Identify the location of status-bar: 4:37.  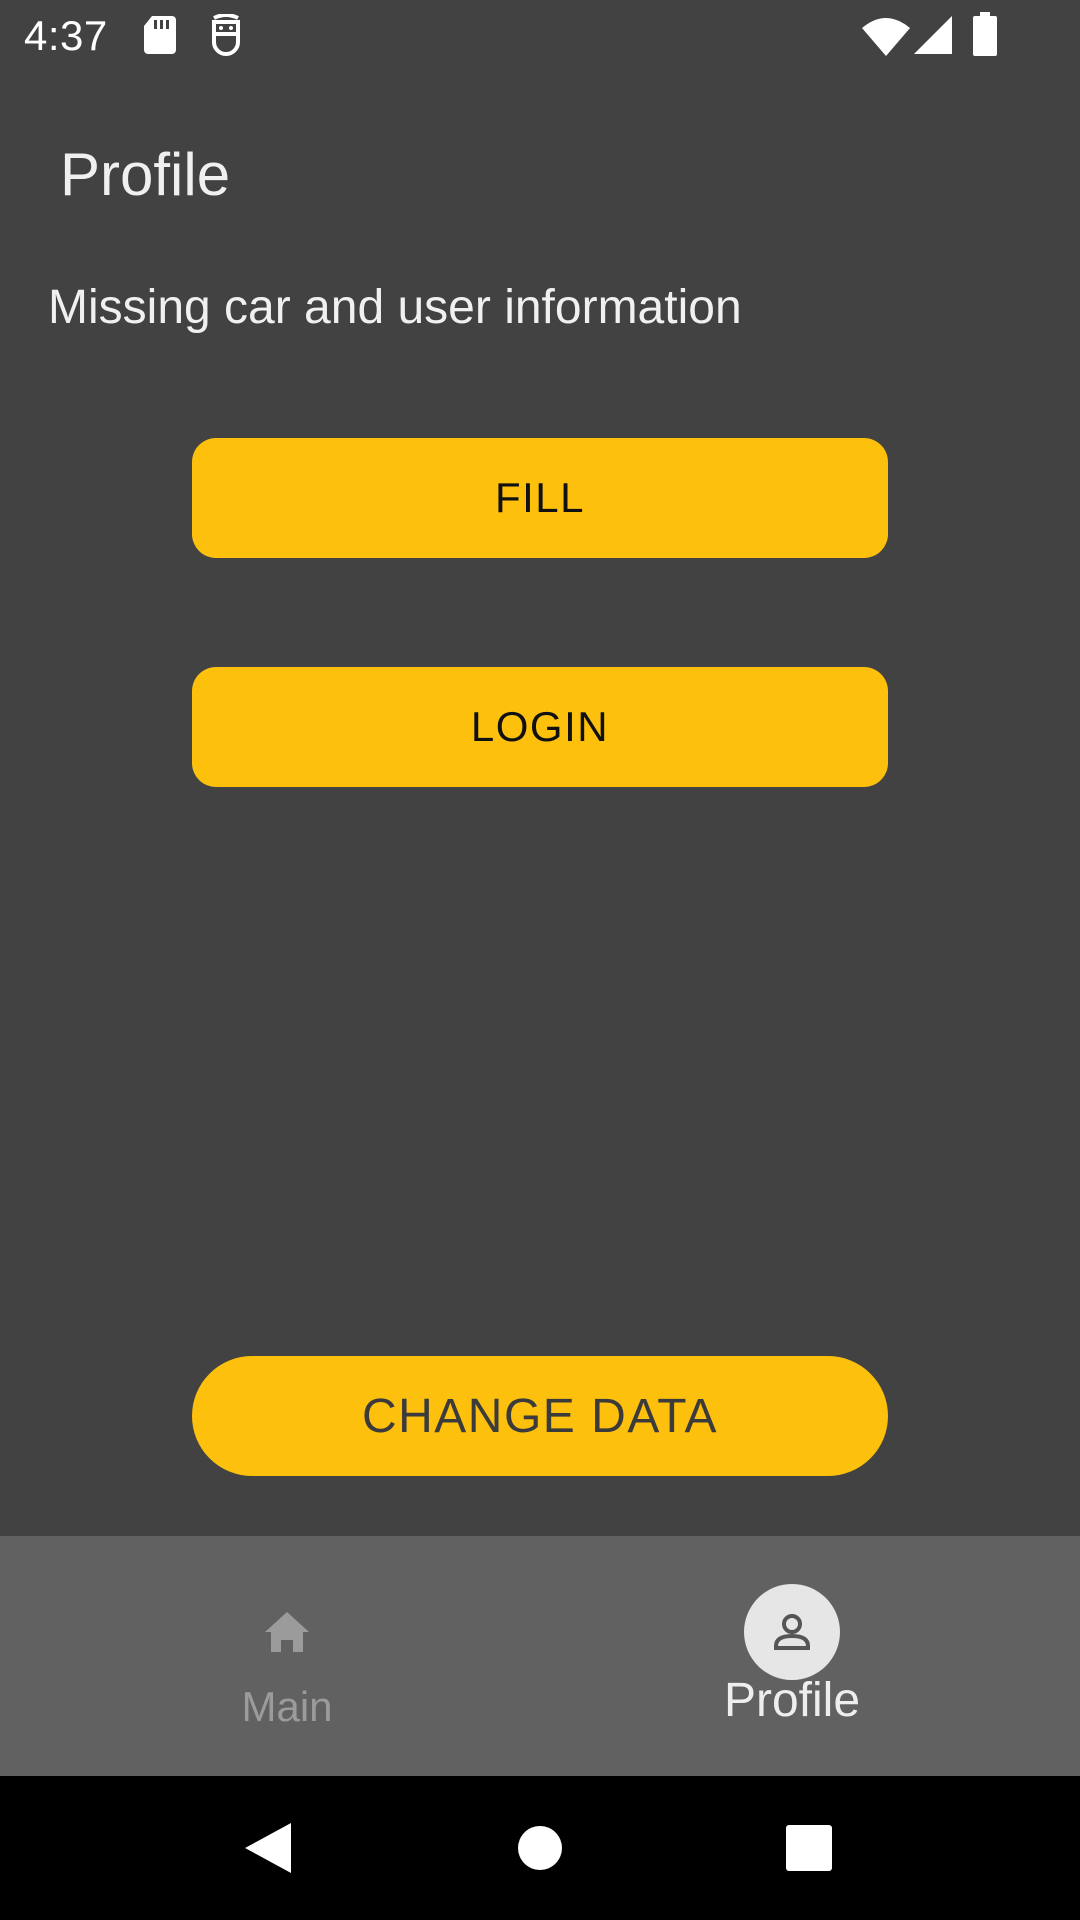
(540, 36).